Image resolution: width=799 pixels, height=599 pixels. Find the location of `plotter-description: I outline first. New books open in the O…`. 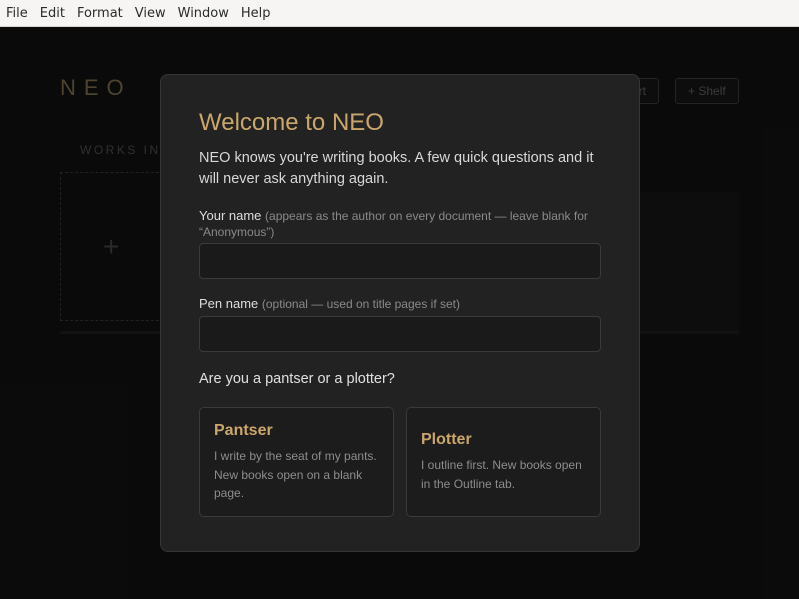

plotter-description: I outline first. New books open in the O… is located at coordinates (501, 474).